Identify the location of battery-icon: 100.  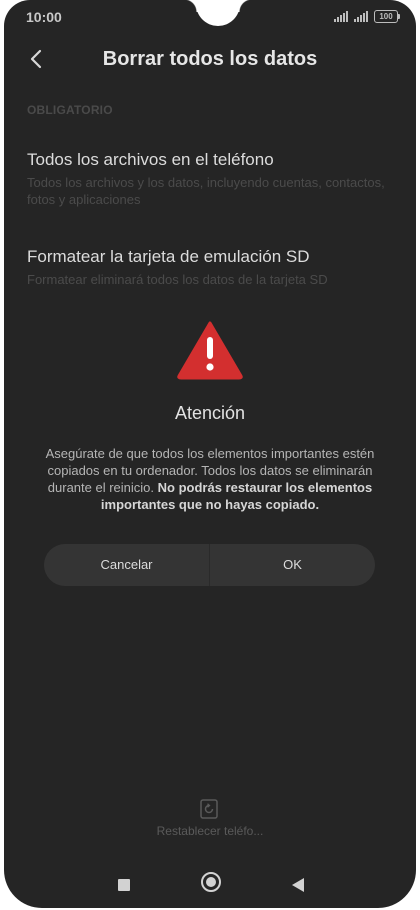
(387, 16).